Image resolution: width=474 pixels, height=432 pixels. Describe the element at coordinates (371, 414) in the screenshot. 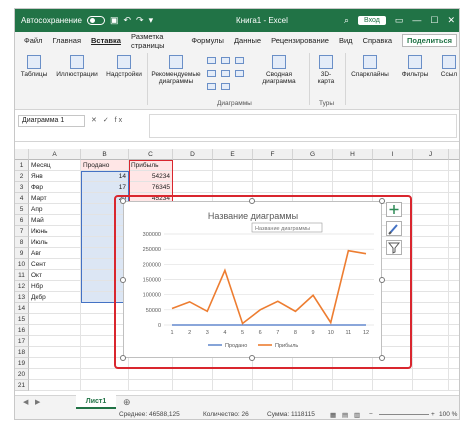

I see `zoom-out-icon: −` at that location.